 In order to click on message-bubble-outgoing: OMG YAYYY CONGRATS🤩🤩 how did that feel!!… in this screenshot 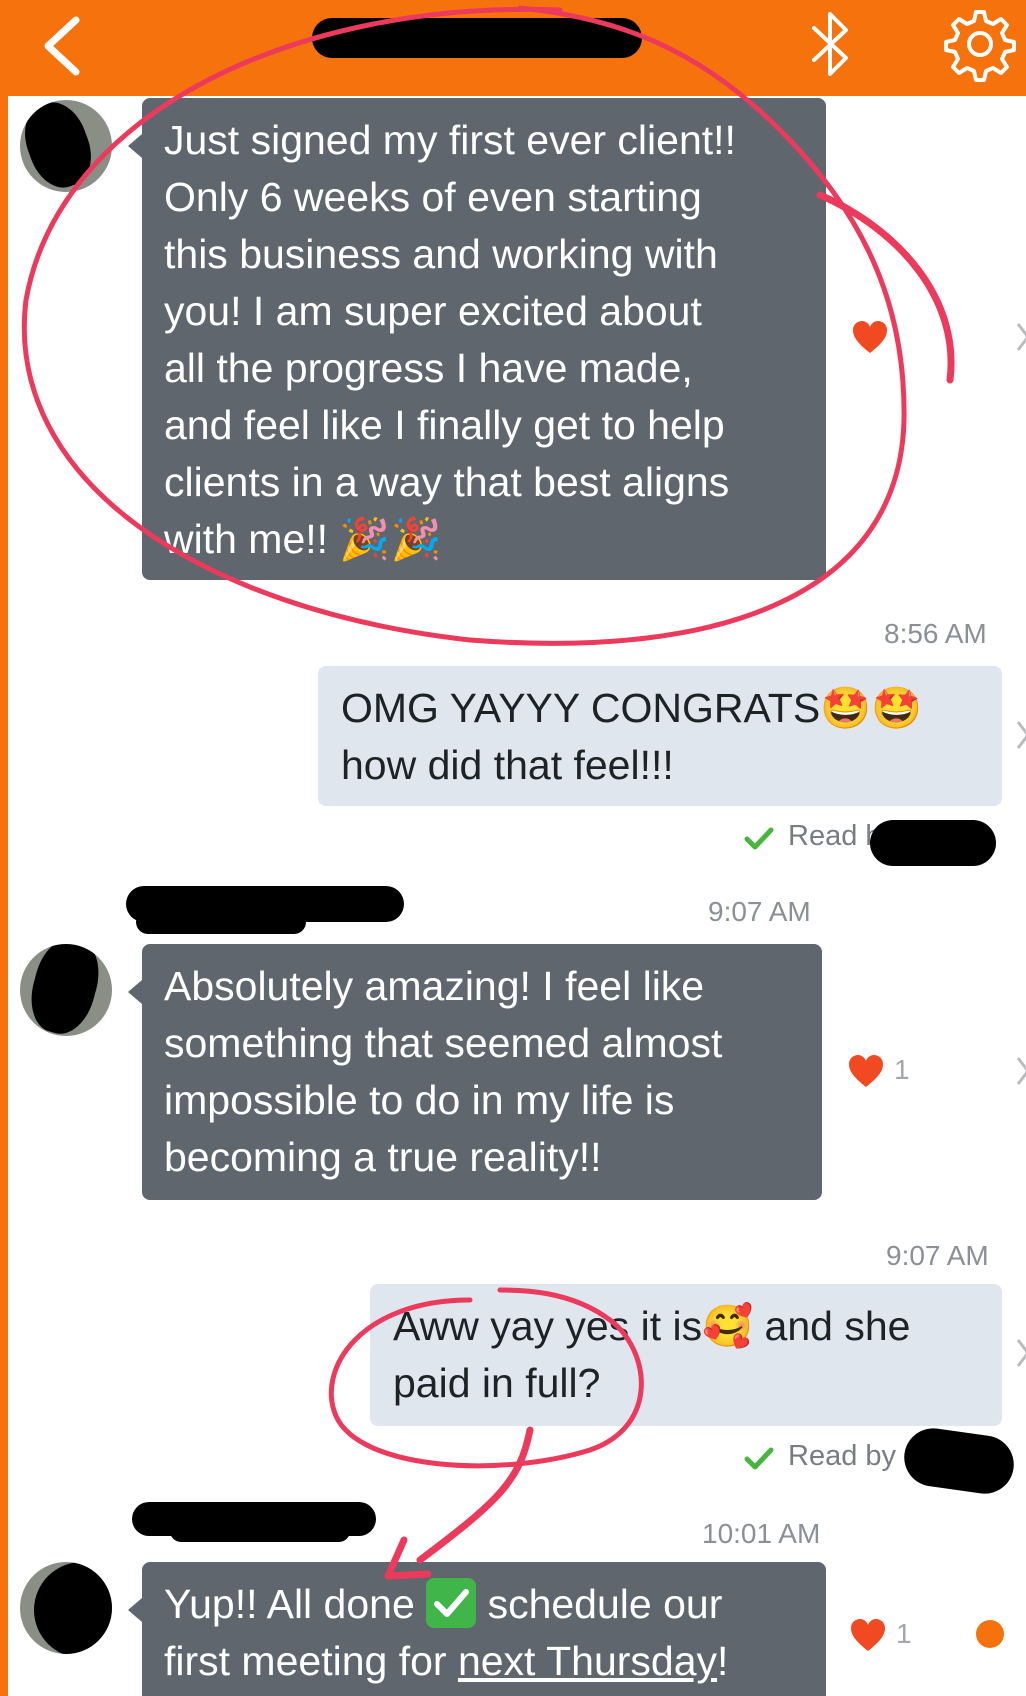, I will do `click(660, 736)`.